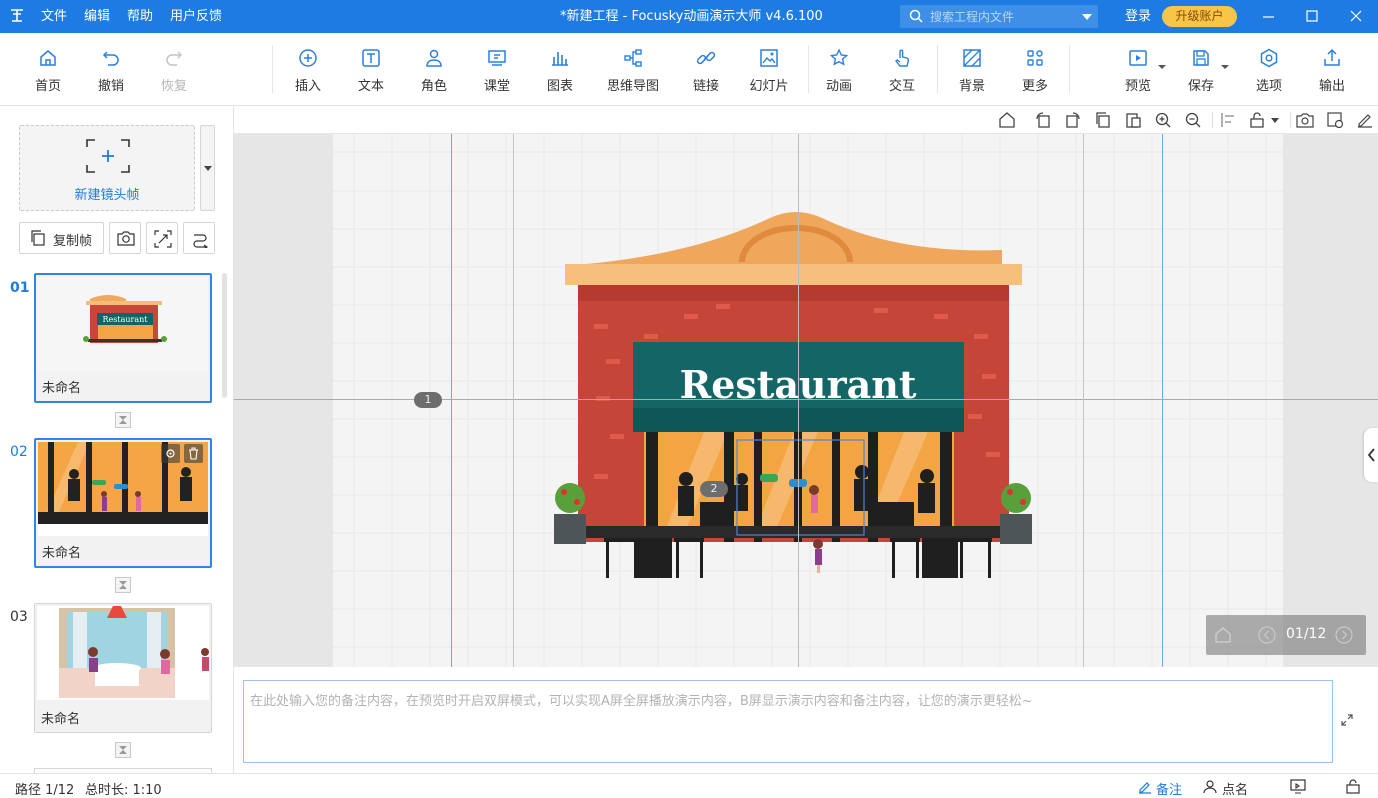  I want to click on menu-feedback: 用户反馈, so click(196, 16).